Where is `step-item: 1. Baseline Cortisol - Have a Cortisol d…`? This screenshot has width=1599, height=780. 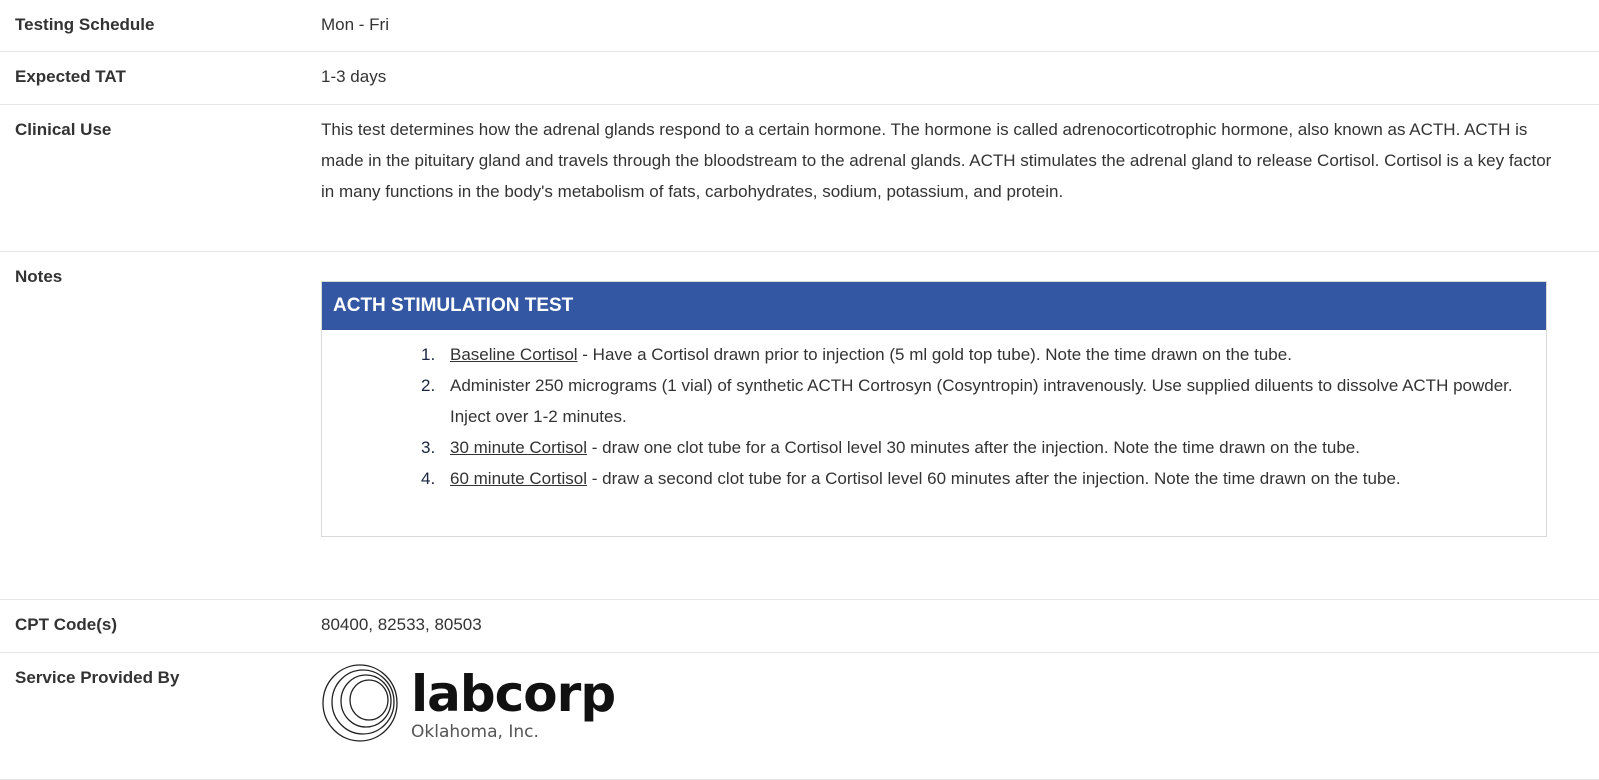 step-item: 1. Baseline Cortisol - Have a Cortisol d… is located at coordinates (983, 354).